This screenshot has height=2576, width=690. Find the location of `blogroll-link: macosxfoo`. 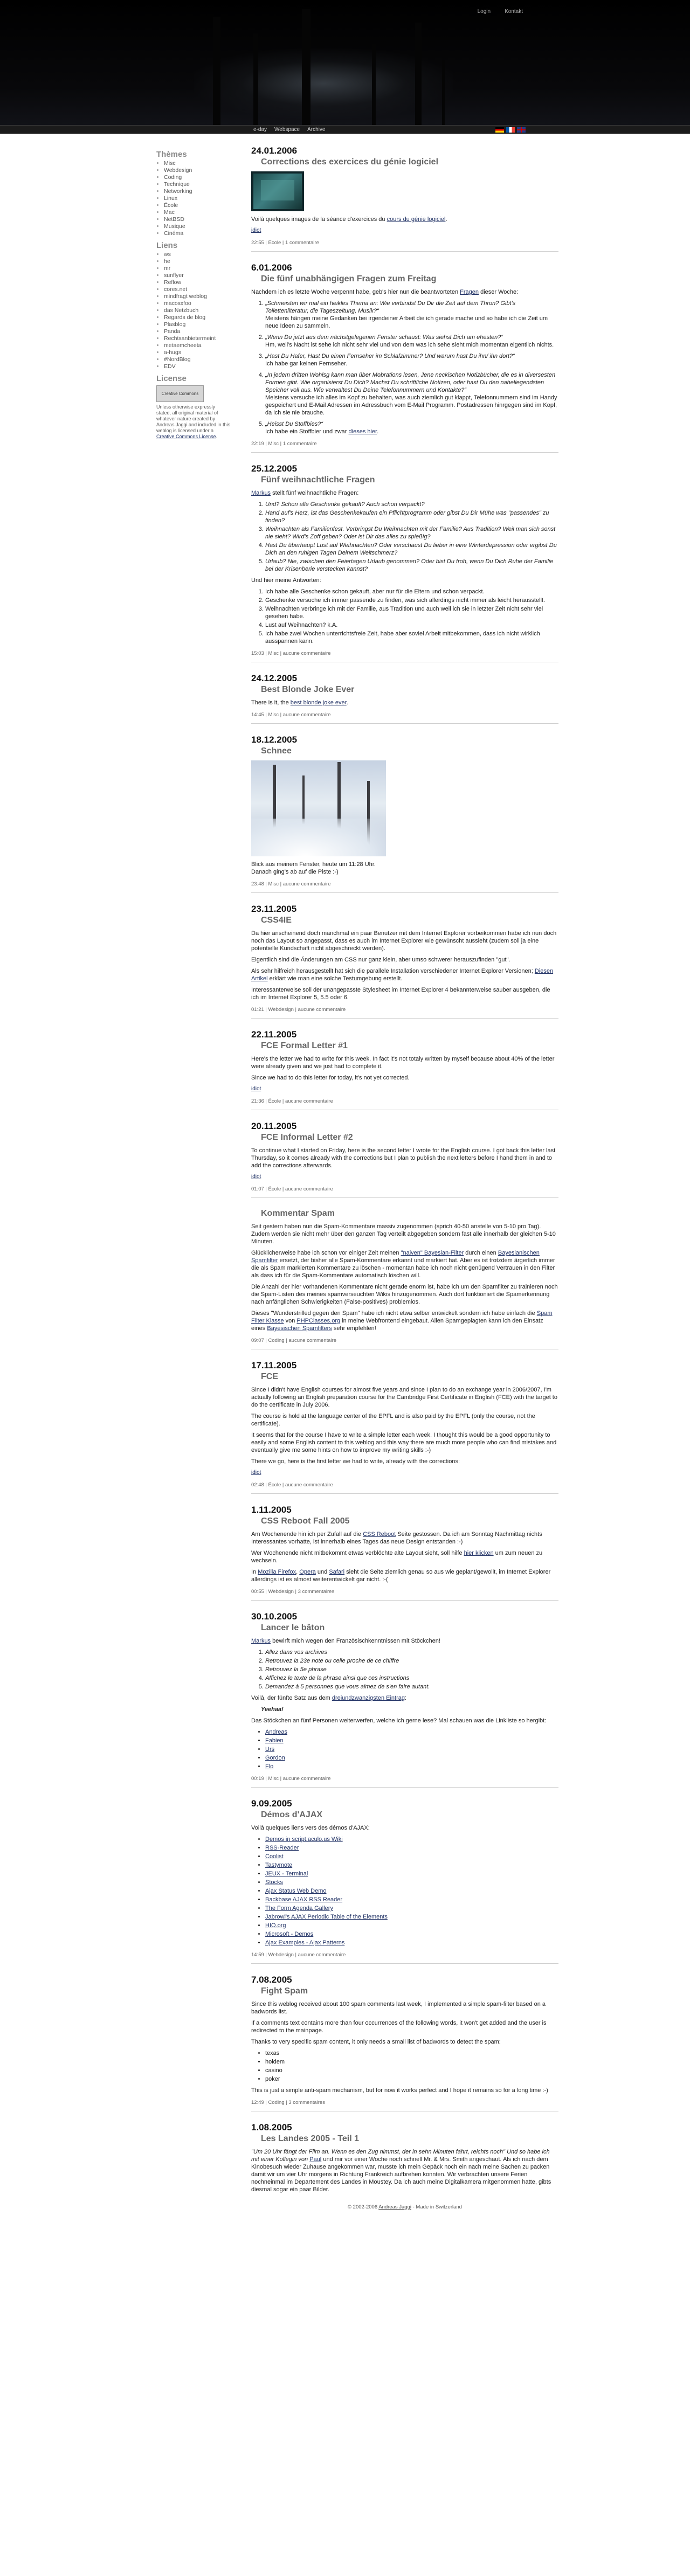

blogroll-link: macosxfoo is located at coordinates (177, 303).